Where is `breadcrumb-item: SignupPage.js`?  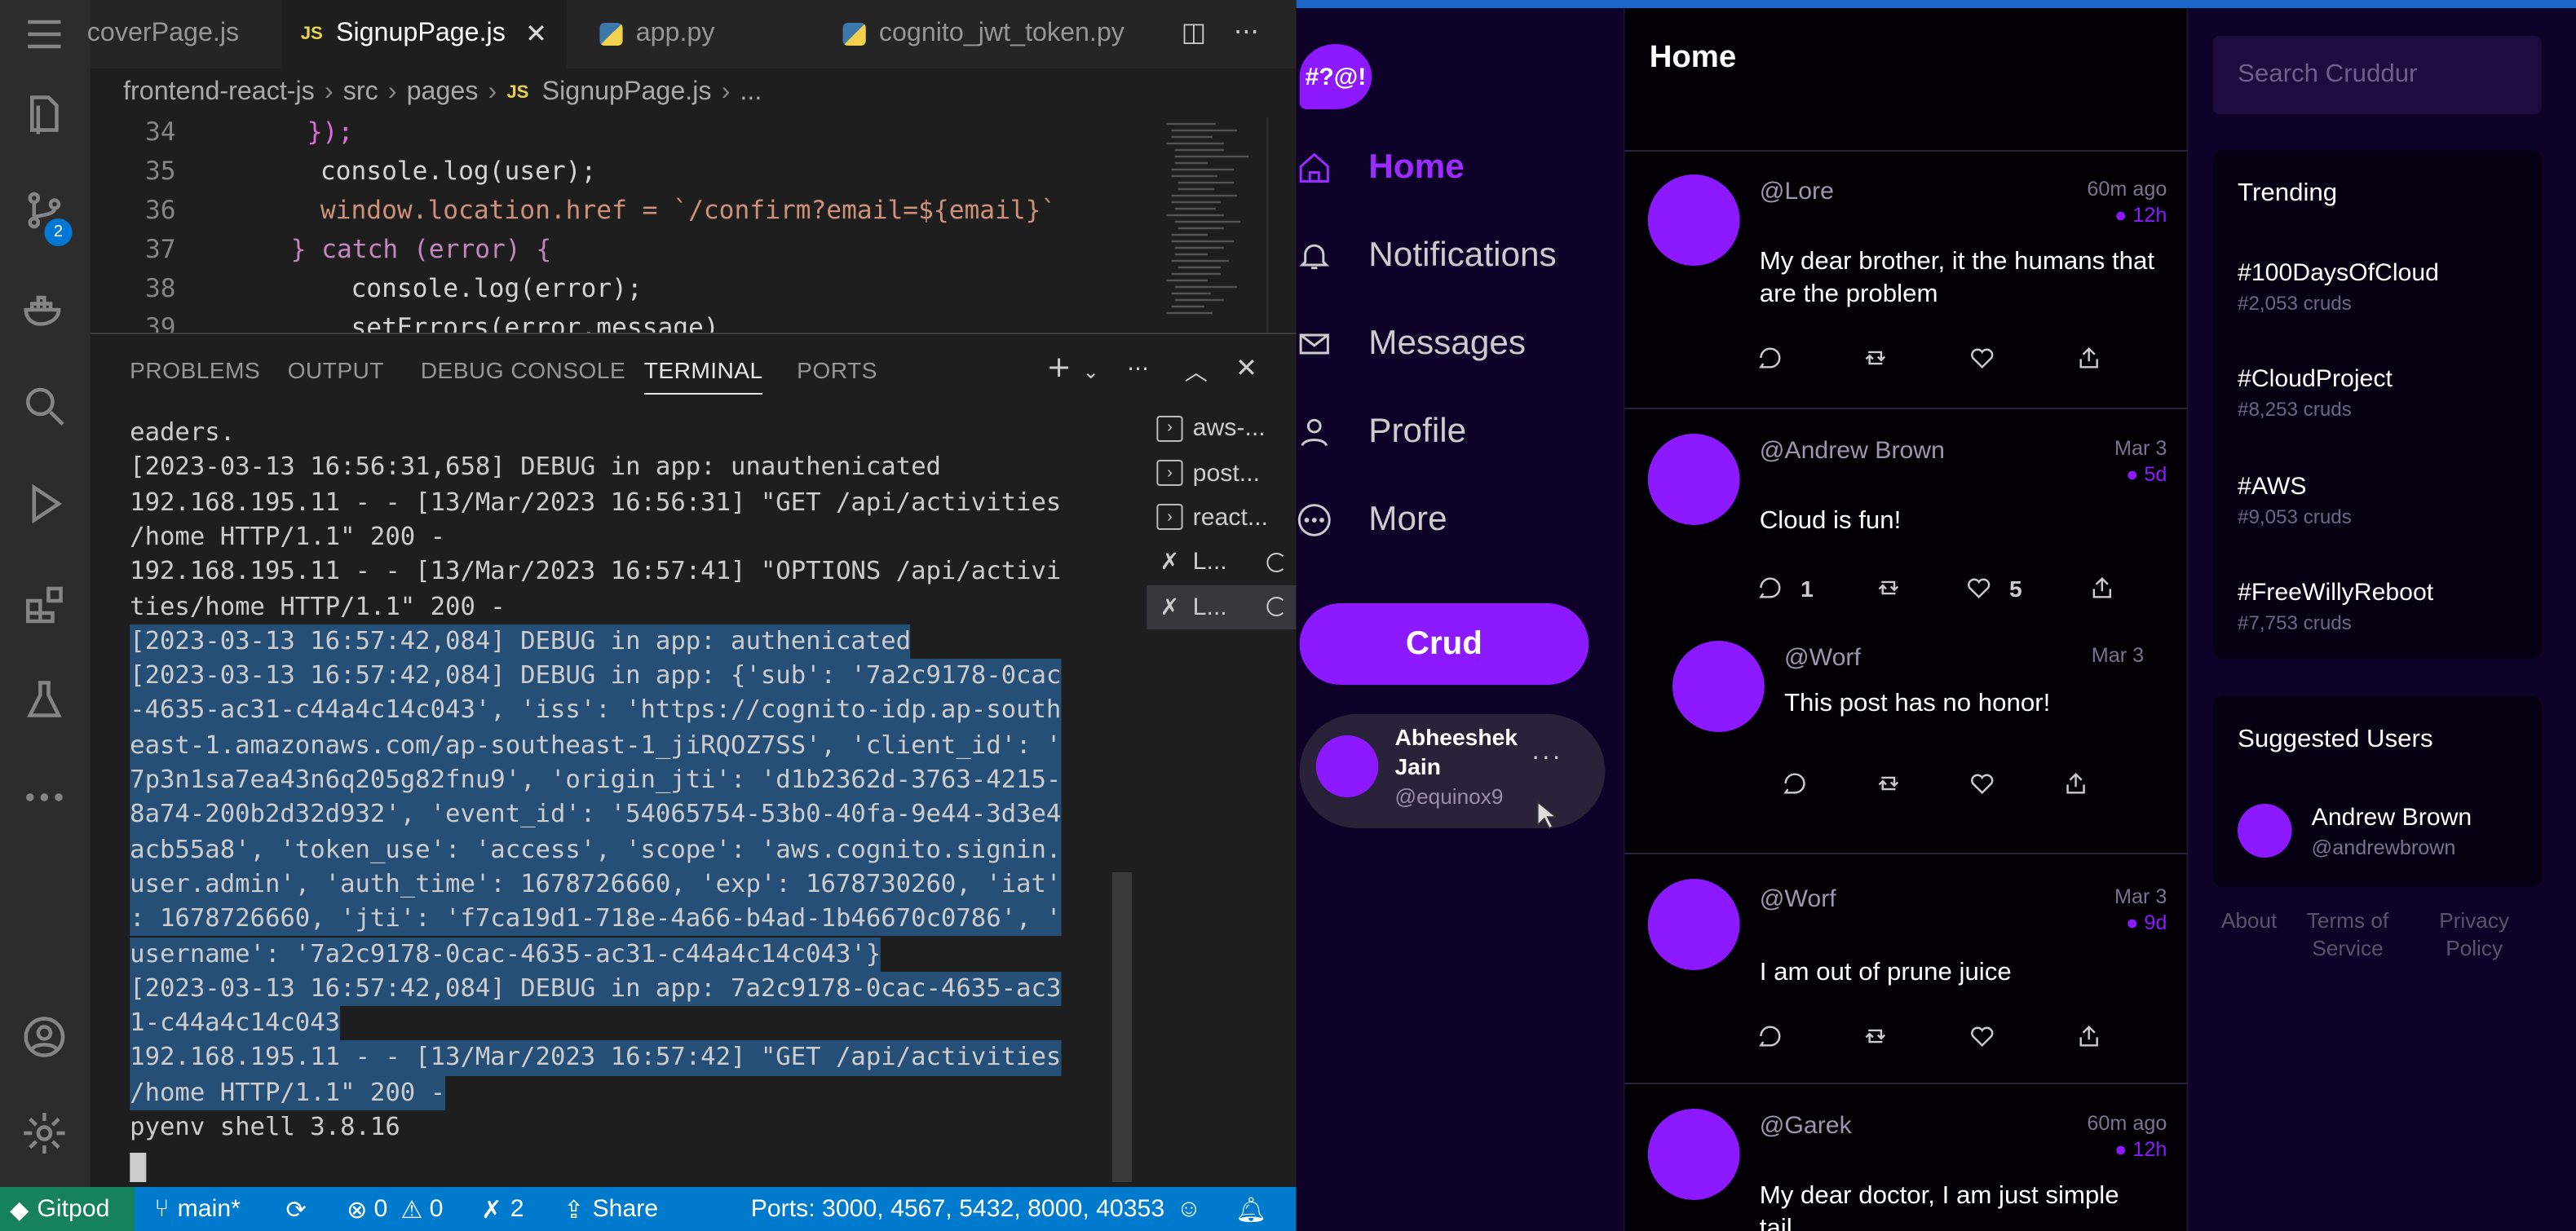
breadcrumb-item: SignupPage.js is located at coordinates (627, 93).